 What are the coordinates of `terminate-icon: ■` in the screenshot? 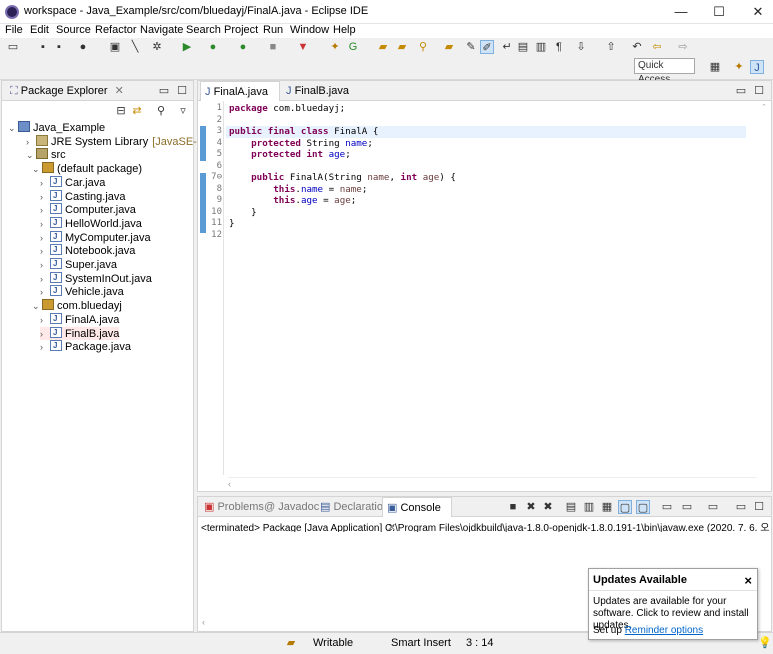 It's located at (513, 507).